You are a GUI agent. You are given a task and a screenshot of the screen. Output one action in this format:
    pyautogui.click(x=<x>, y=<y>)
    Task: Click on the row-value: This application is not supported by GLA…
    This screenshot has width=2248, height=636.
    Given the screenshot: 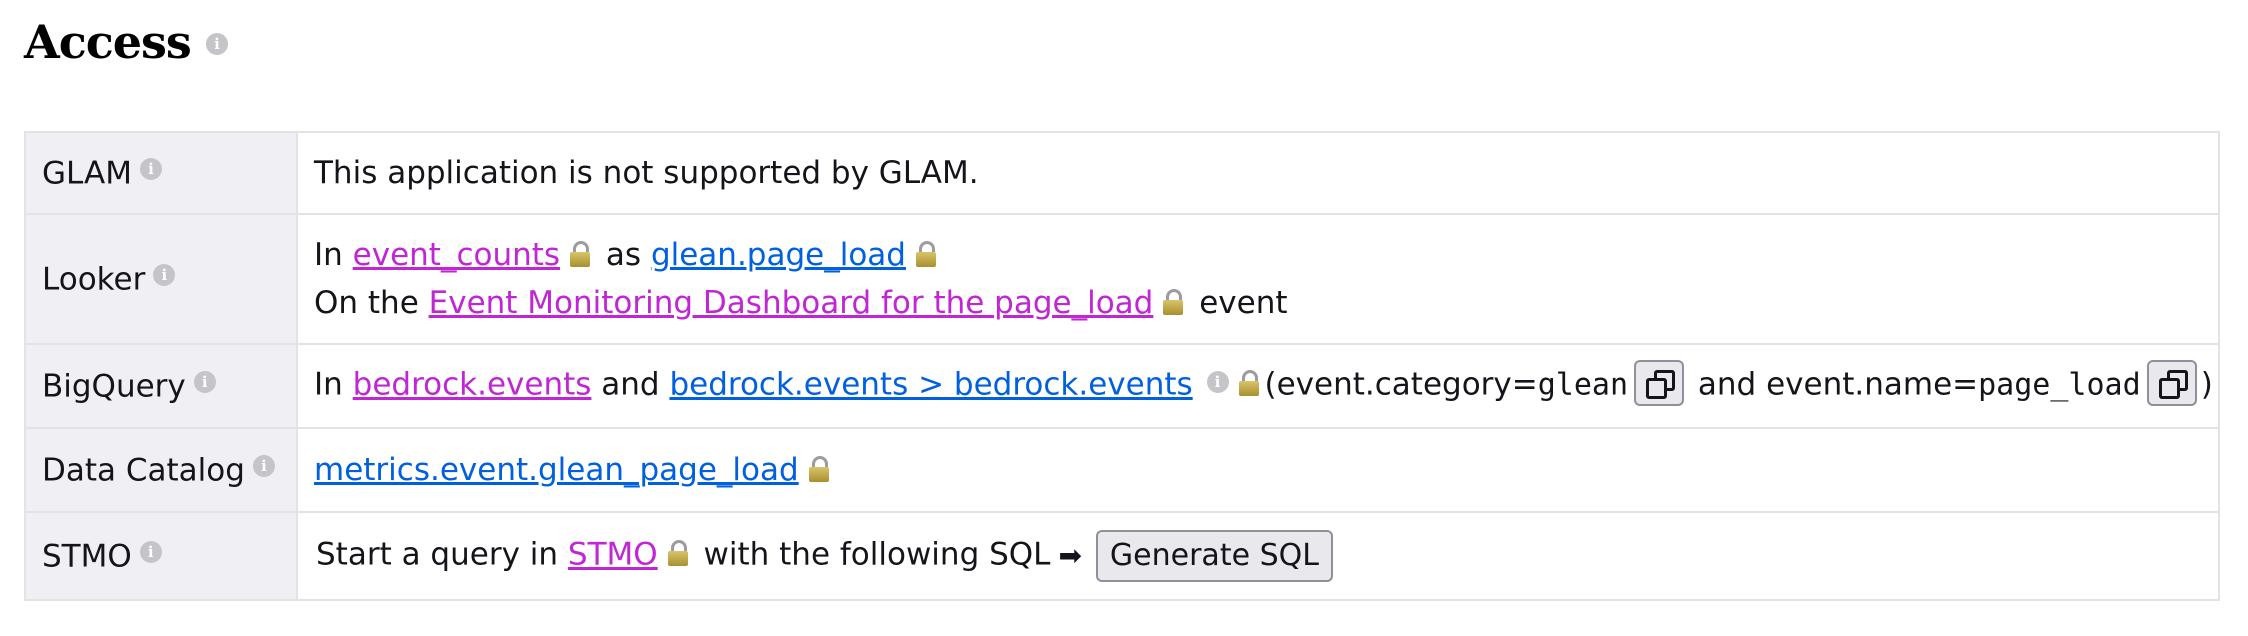 What is the action you would take?
    pyautogui.click(x=1258, y=173)
    